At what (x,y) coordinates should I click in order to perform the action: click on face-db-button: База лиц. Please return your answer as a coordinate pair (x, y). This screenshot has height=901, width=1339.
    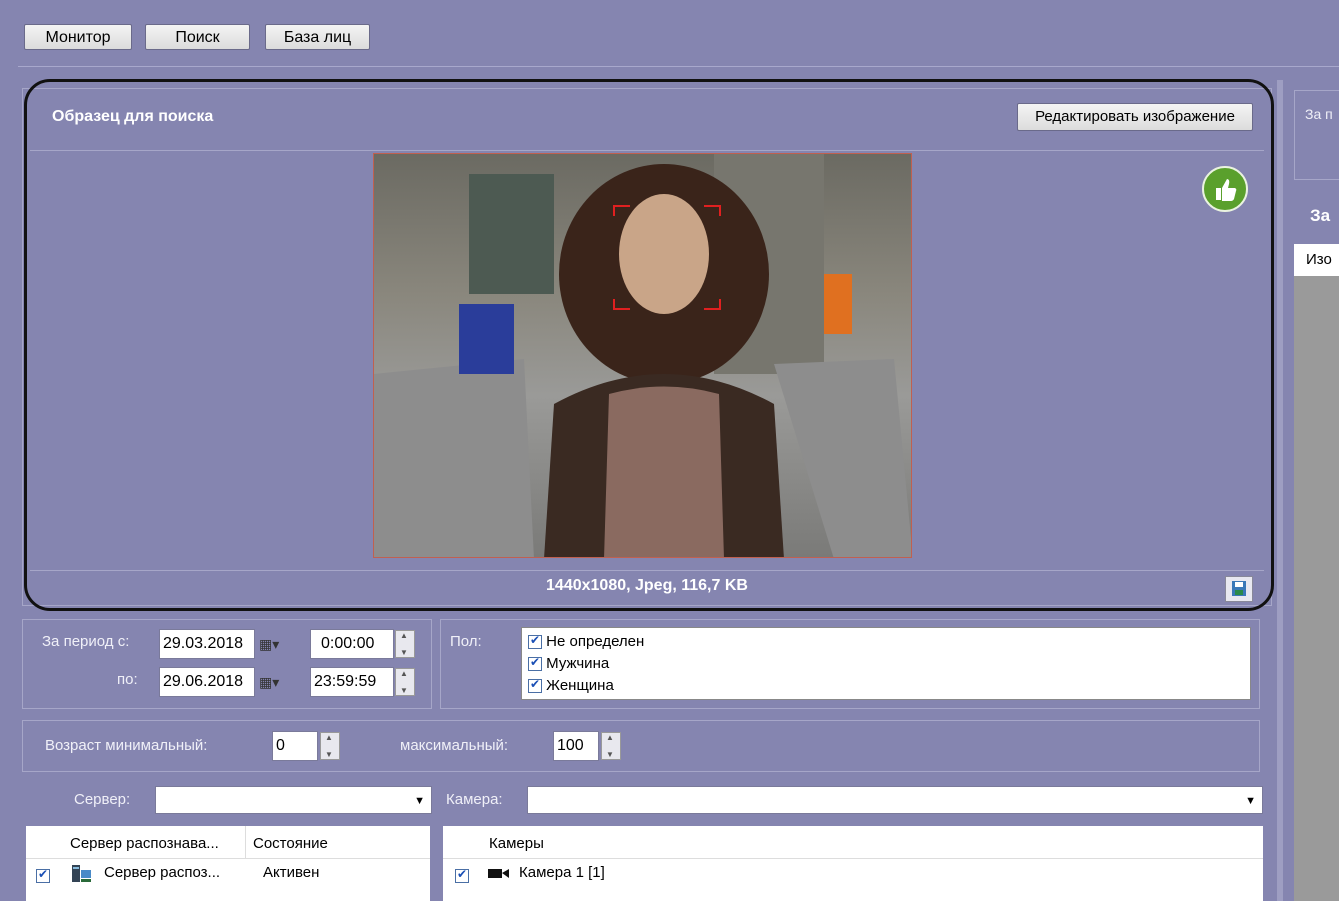
    Looking at the image, I should click on (317, 37).